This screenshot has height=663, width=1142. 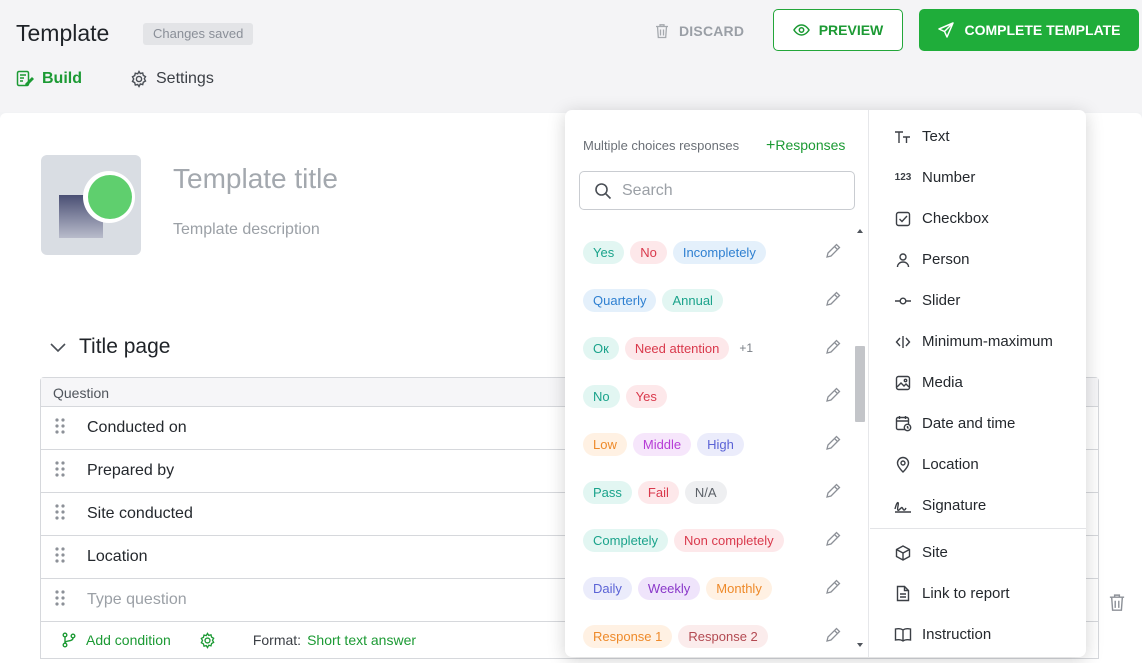 I want to click on search-input: Search, so click(x=717, y=190).